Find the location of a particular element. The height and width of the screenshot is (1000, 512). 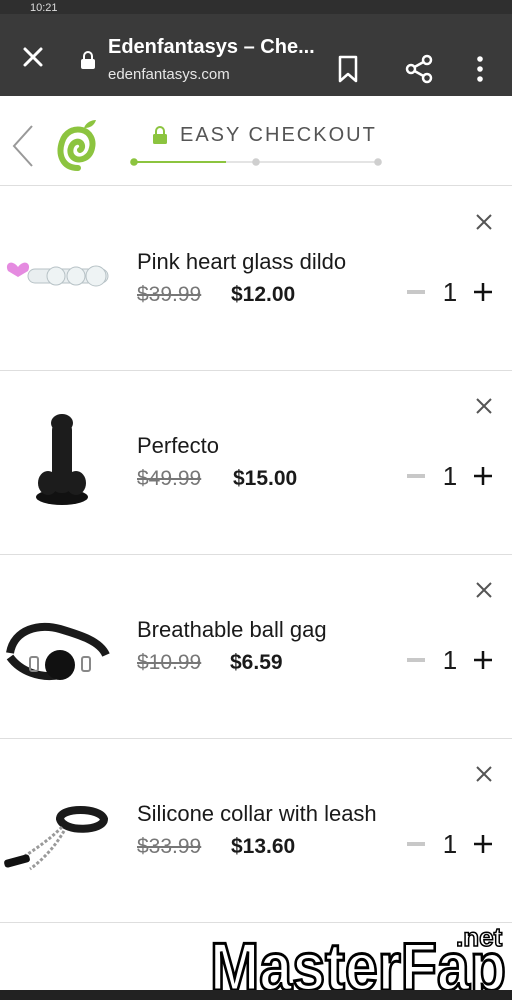

original-price: $10.99 is located at coordinates (169, 662).